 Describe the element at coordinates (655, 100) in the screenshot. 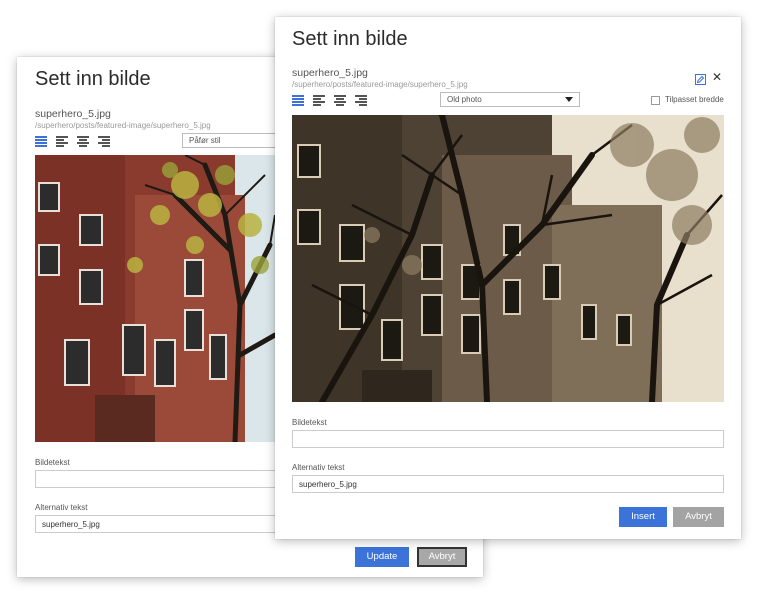

I see `fit-width-checkbox` at that location.